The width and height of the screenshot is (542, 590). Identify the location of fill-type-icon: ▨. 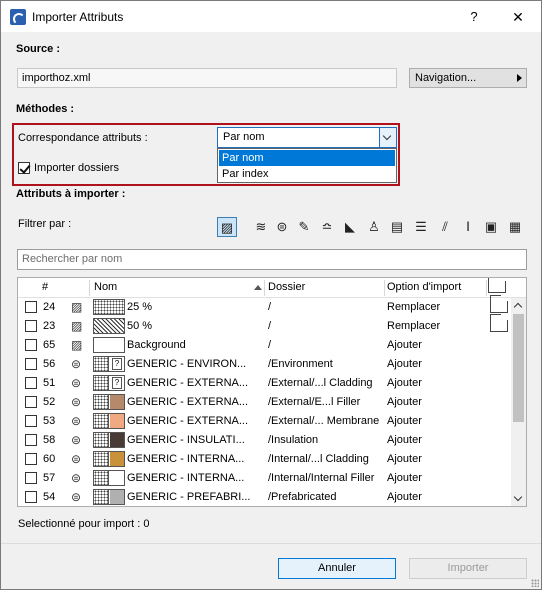
(227, 227).